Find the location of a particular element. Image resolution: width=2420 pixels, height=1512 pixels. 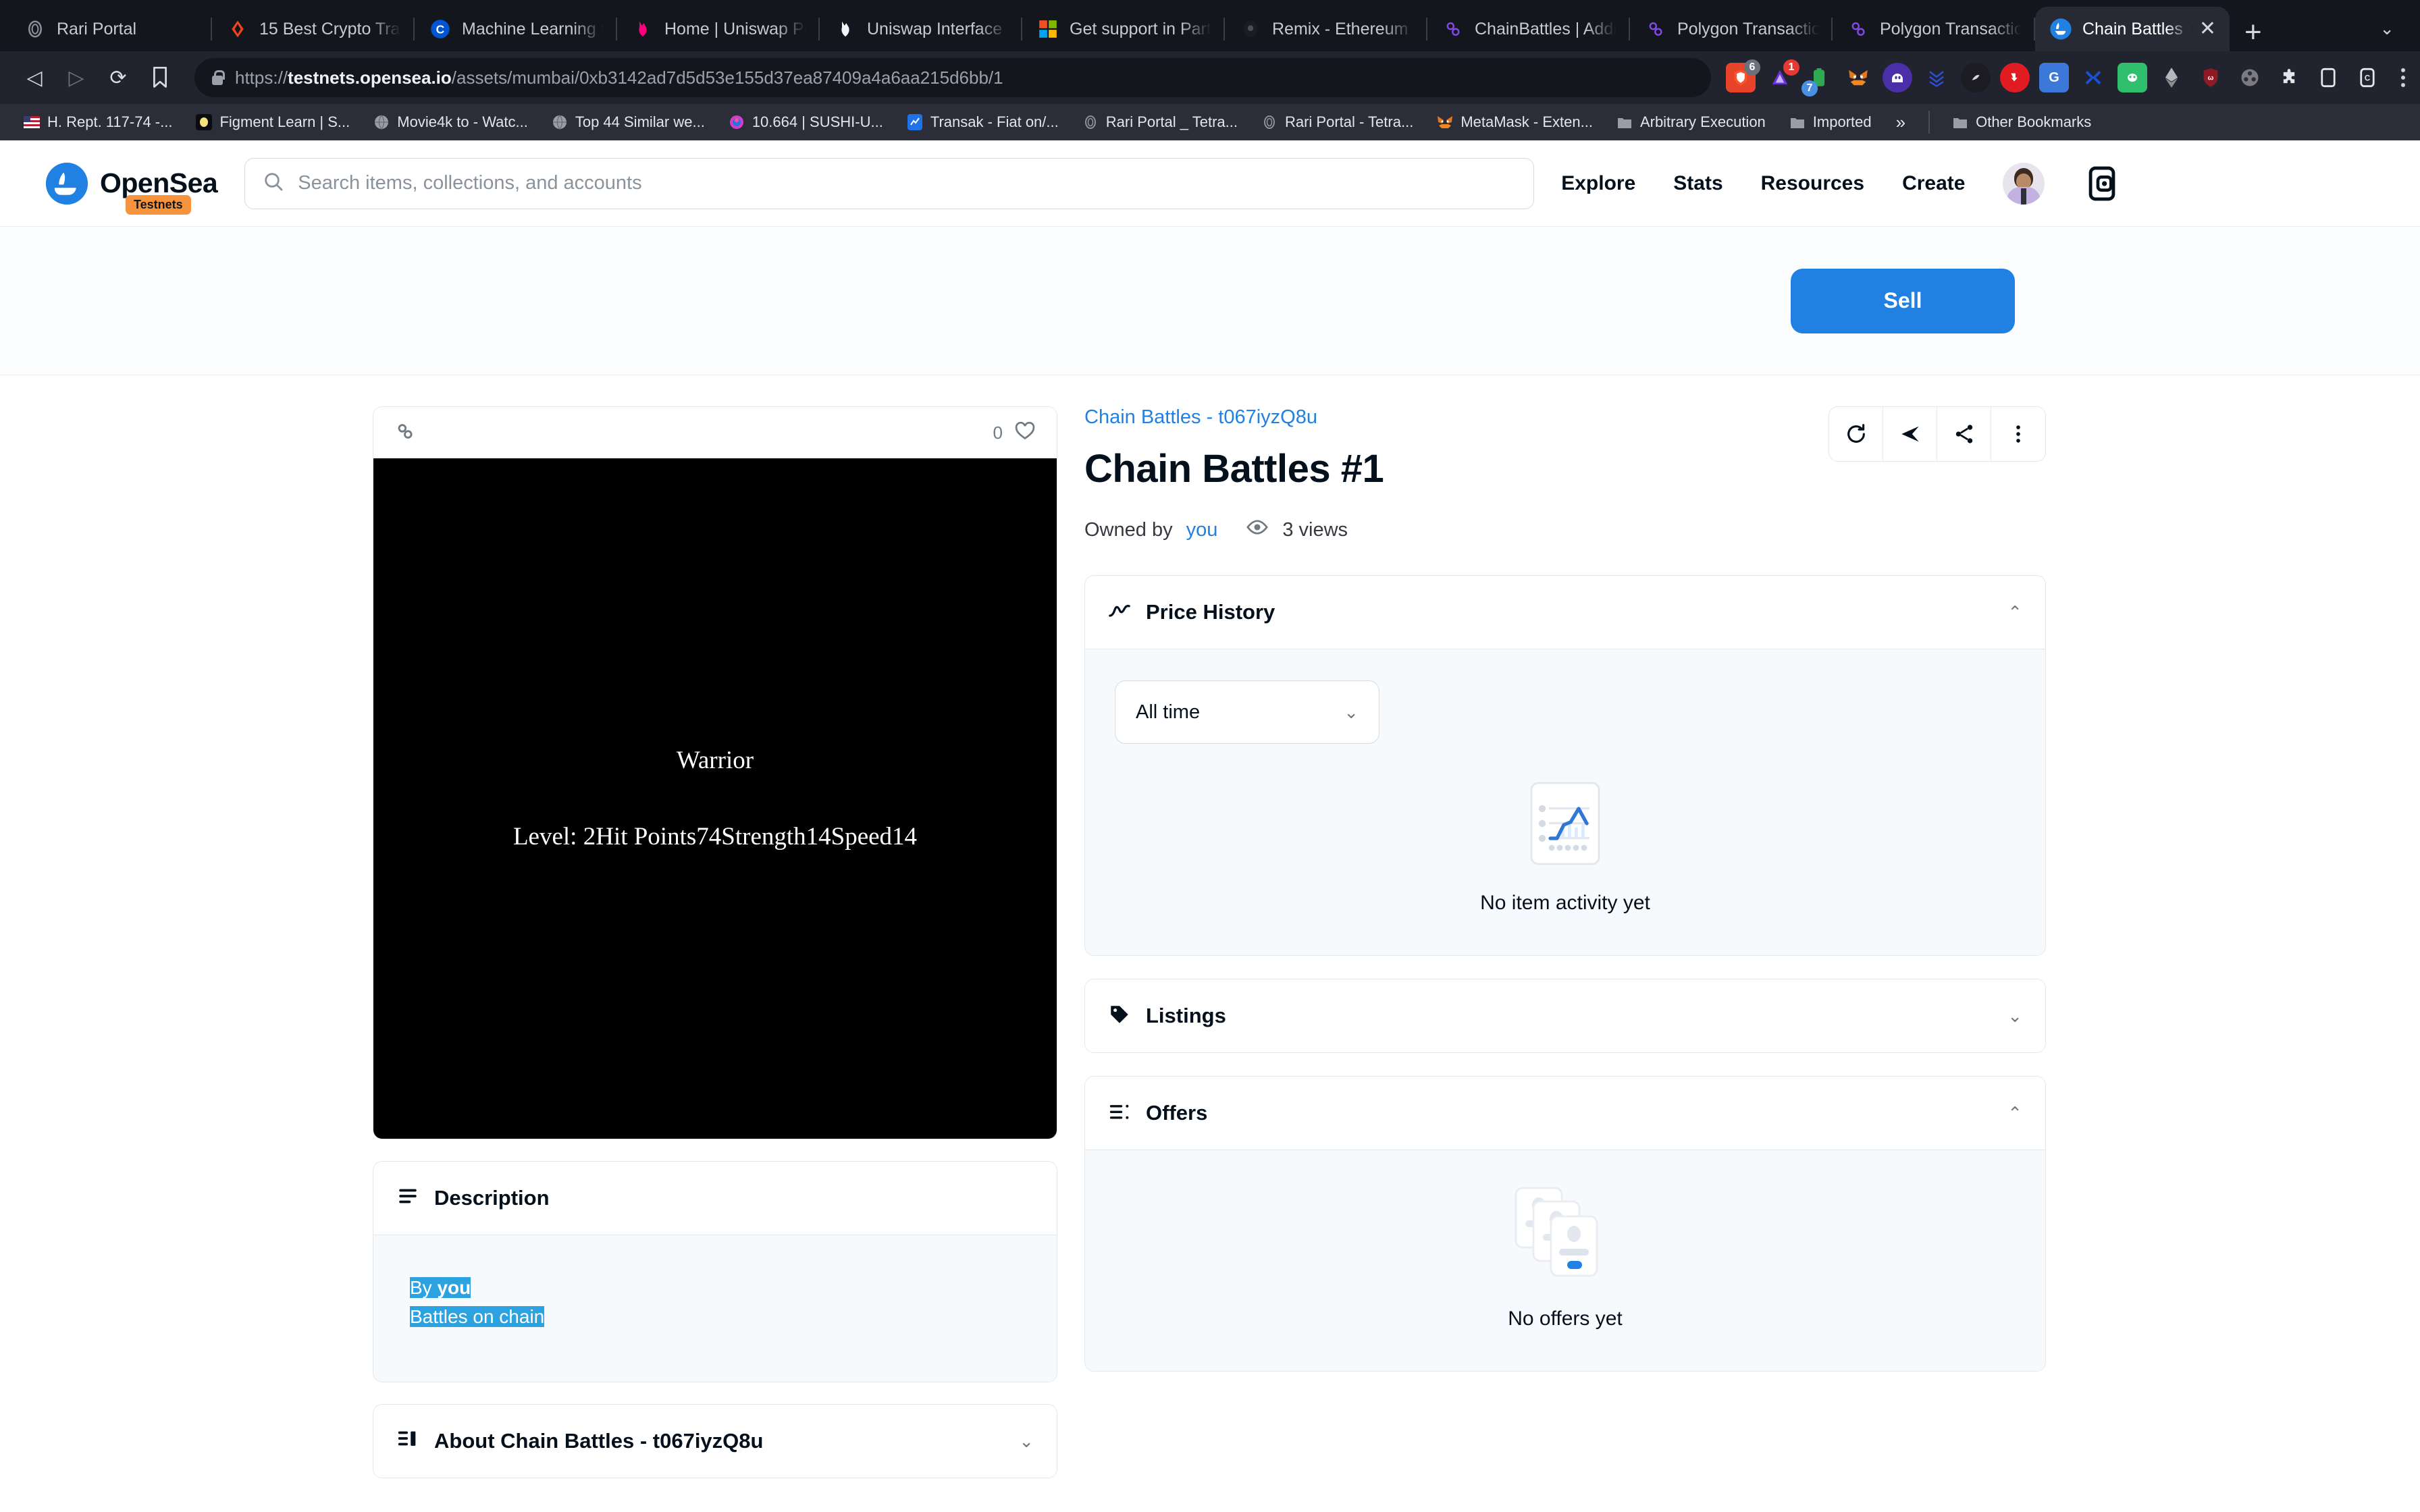

avatar is located at coordinates (2024, 183).